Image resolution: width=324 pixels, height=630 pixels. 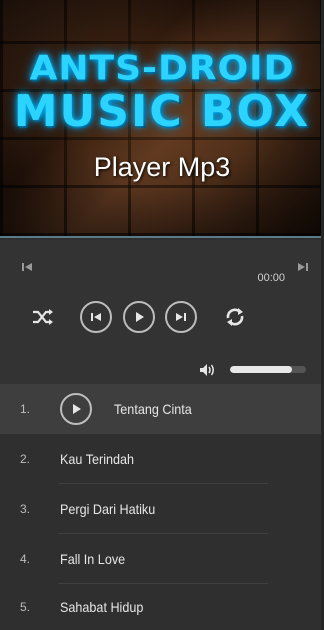 I want to click on track-play-button, so click(x=76, y=409).